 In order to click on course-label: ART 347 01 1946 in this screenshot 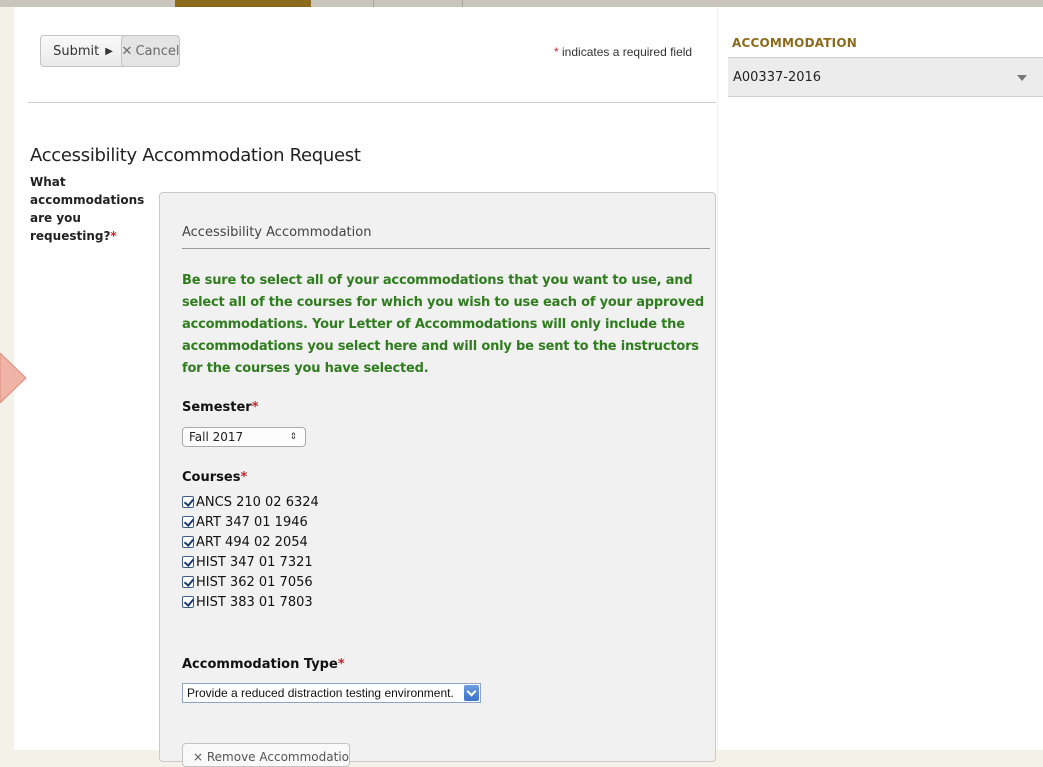, I will do `click(252, 522)`.